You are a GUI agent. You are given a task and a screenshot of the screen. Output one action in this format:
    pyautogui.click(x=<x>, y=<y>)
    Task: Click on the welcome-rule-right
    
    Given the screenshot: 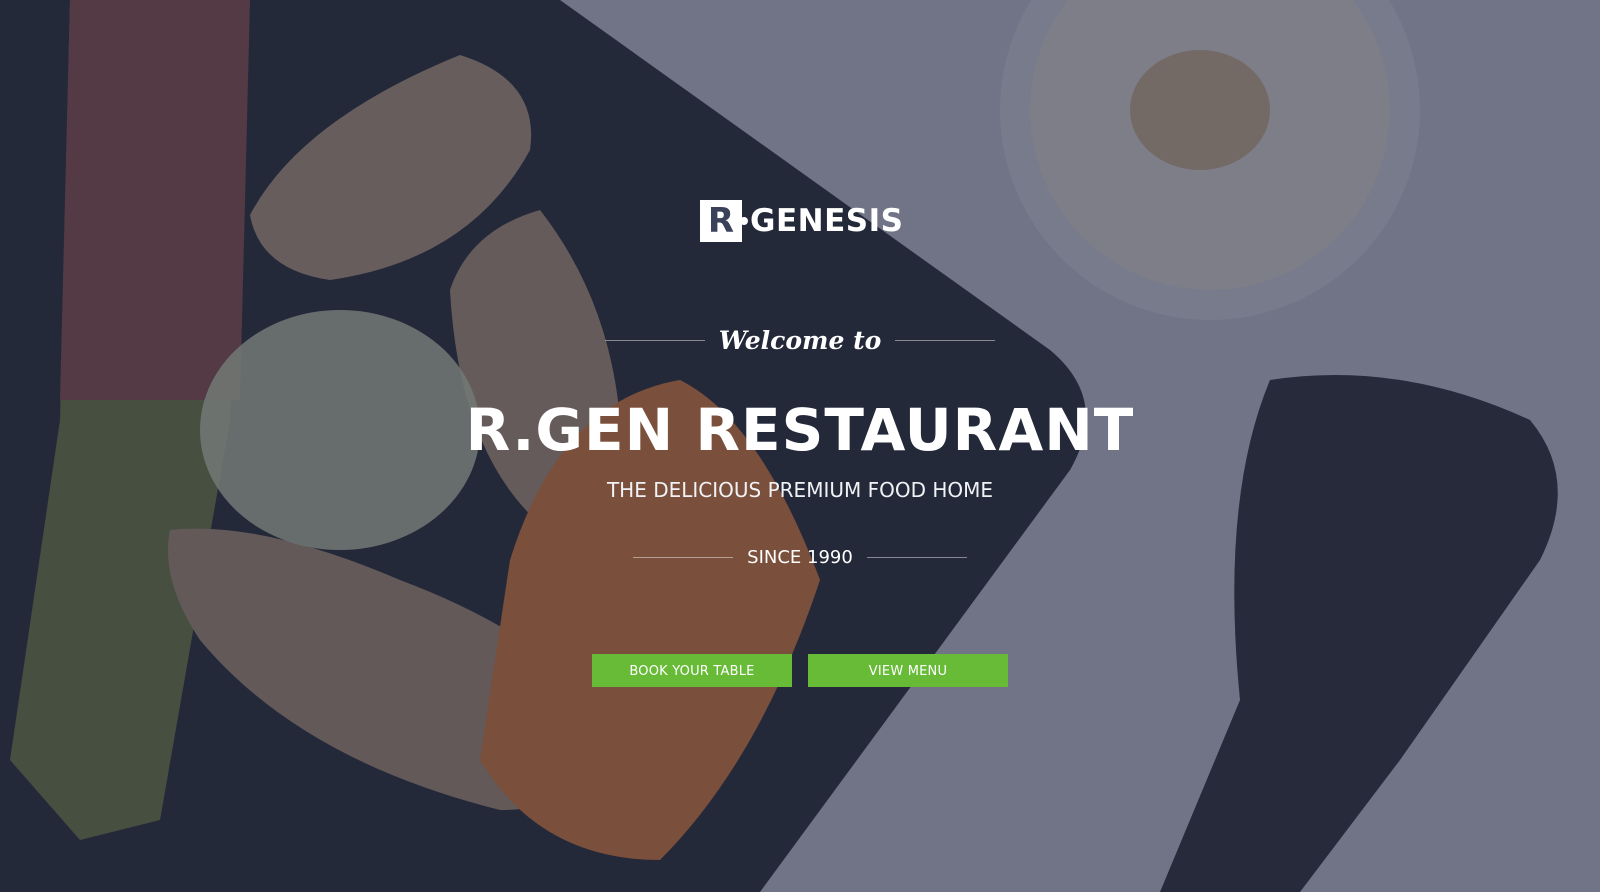 What is the action you would take?
    pyautogui.click(x=945, y=340)
    